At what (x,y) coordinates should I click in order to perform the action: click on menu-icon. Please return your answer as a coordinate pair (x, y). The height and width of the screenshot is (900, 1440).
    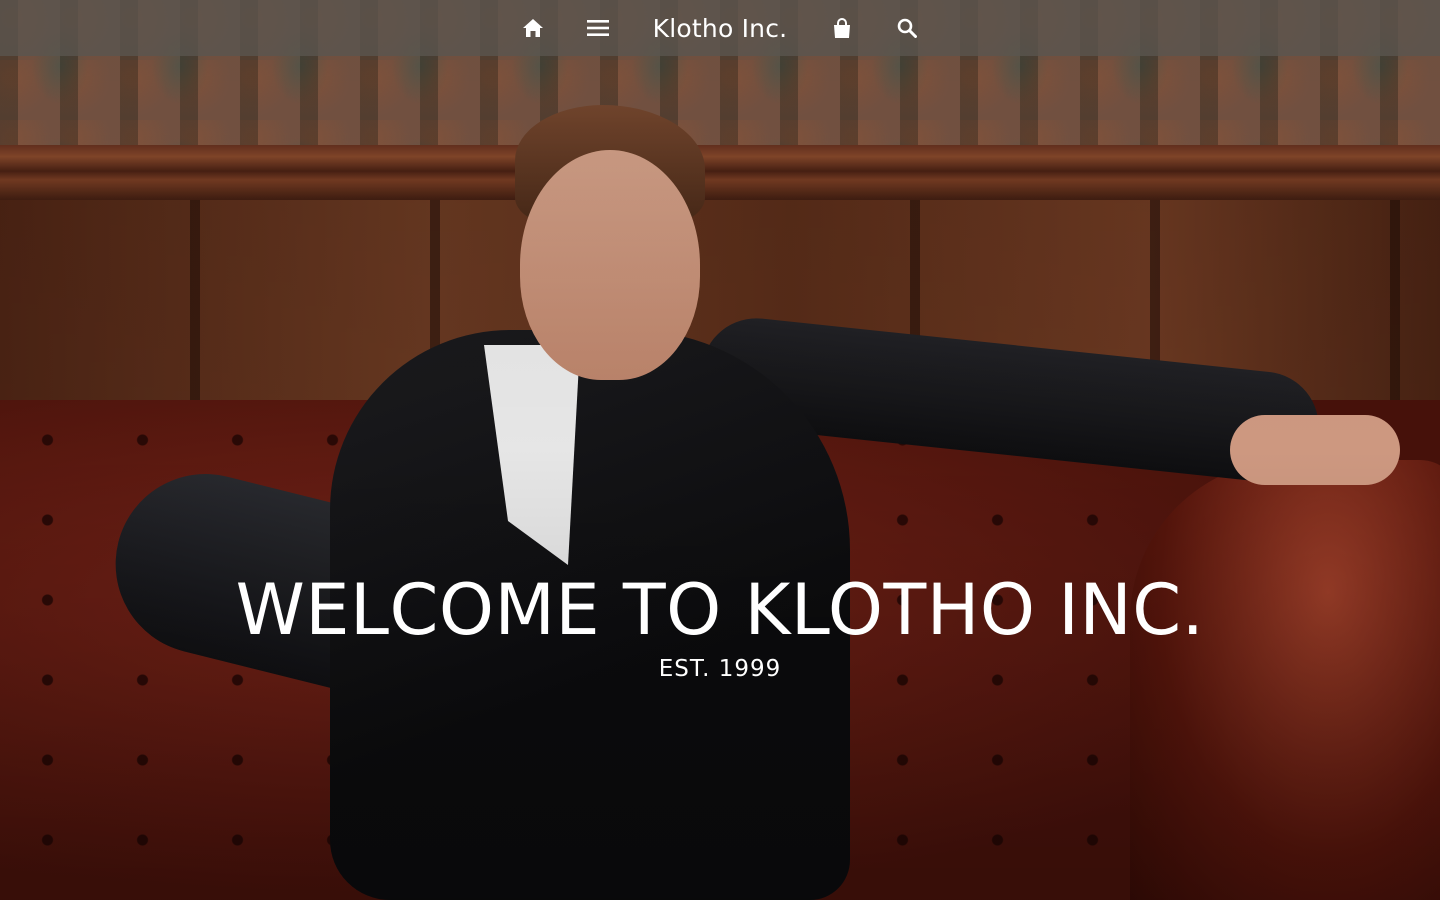
    Looking at the image, I should click on (598, 28).